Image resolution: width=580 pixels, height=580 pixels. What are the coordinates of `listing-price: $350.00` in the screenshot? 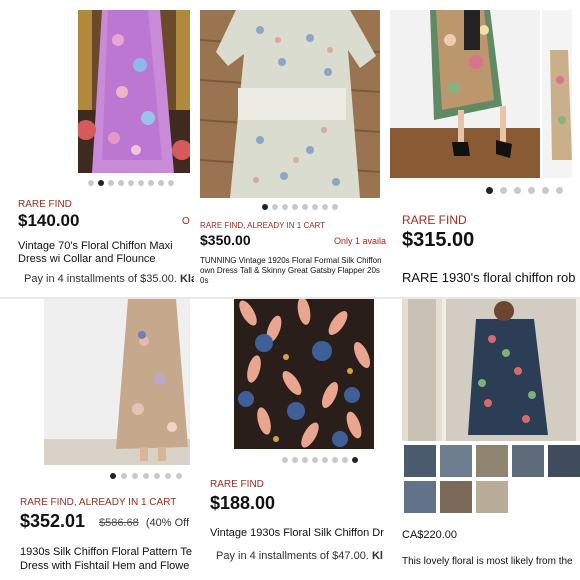 It's located at (225, 240).